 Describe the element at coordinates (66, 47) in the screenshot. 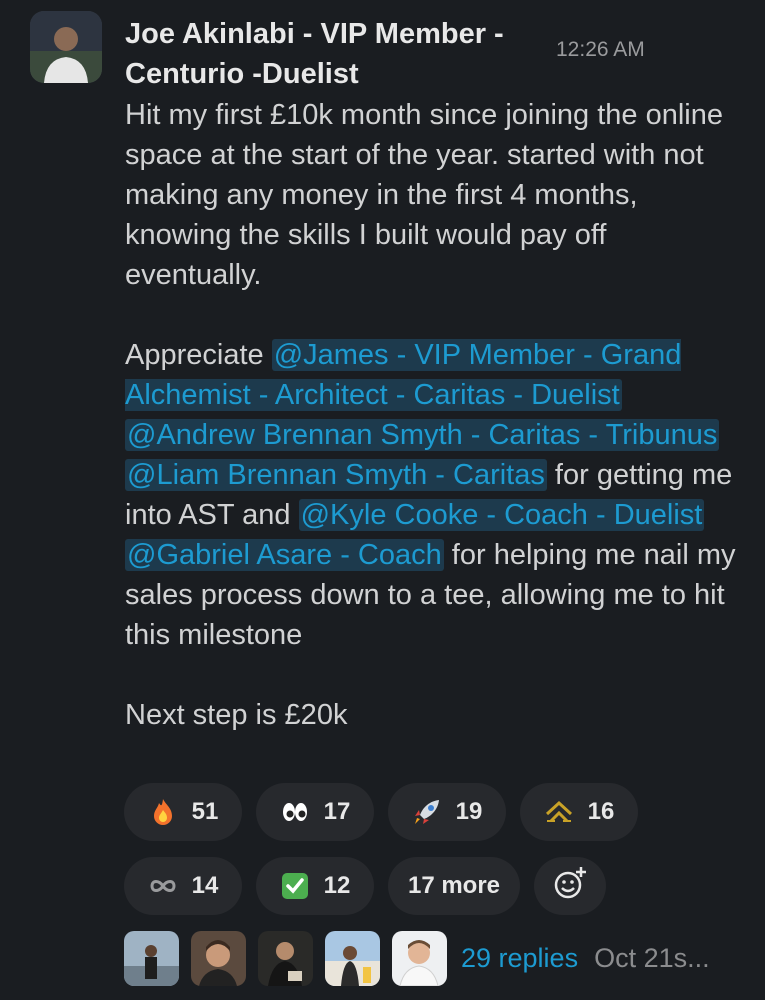

I see `author-avatar` at that location.